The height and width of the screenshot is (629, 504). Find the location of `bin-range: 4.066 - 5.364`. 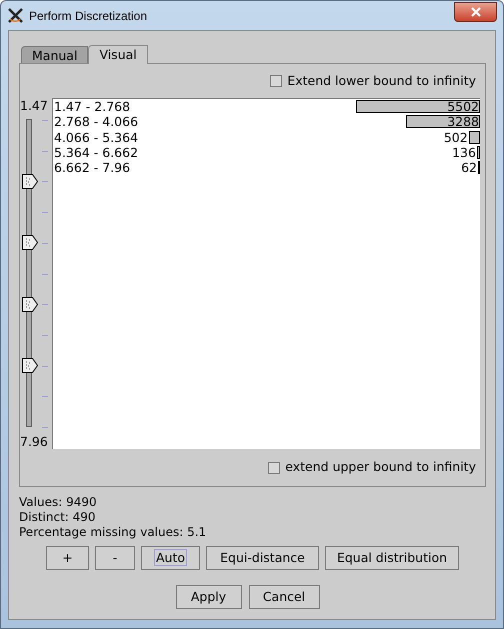

bin-range: 4.066 - 5.364 is located at coordinates (95, 137).